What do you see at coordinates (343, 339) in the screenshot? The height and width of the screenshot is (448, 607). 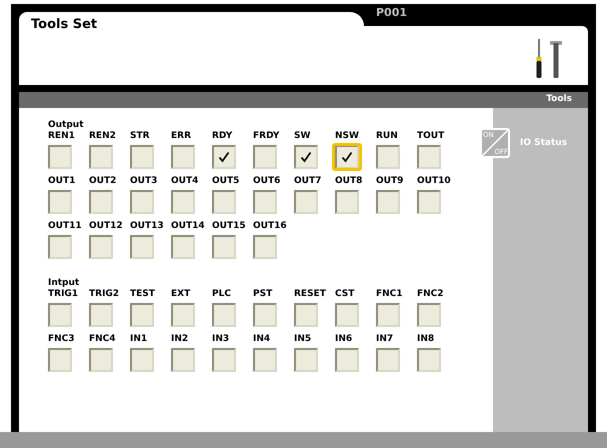 I see `checkbox-label: IN6` at bounding box center [343, 339].